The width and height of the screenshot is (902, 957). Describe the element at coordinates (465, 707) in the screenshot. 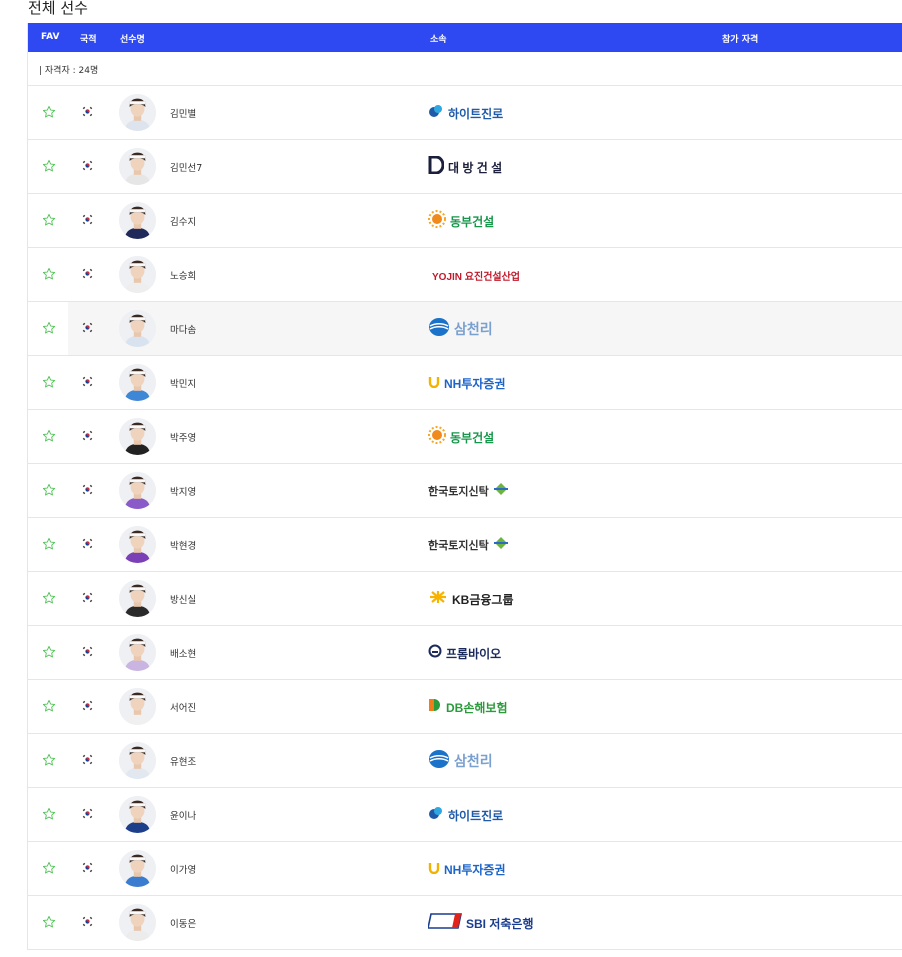

I see `table-row: 서어진 DB손해보험` at that location.